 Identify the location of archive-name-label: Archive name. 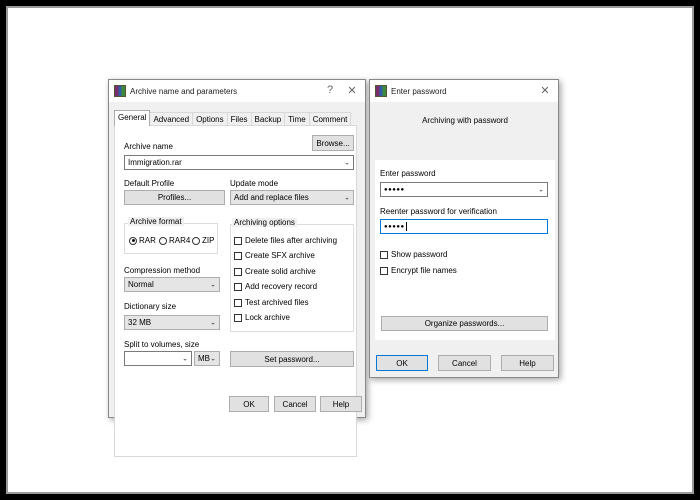
(148, 146).